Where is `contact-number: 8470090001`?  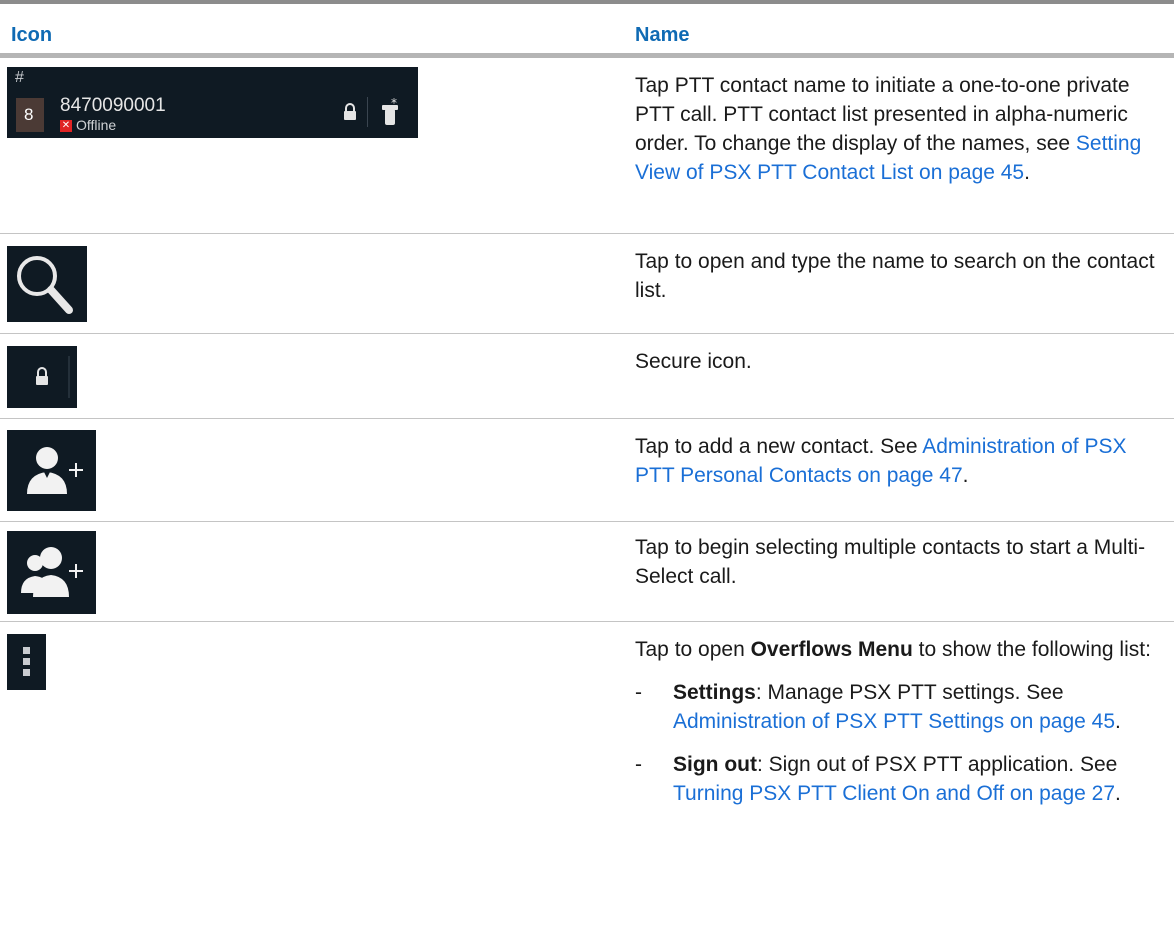 contact-number: 8470090001 is located at coordinates (113, 105).